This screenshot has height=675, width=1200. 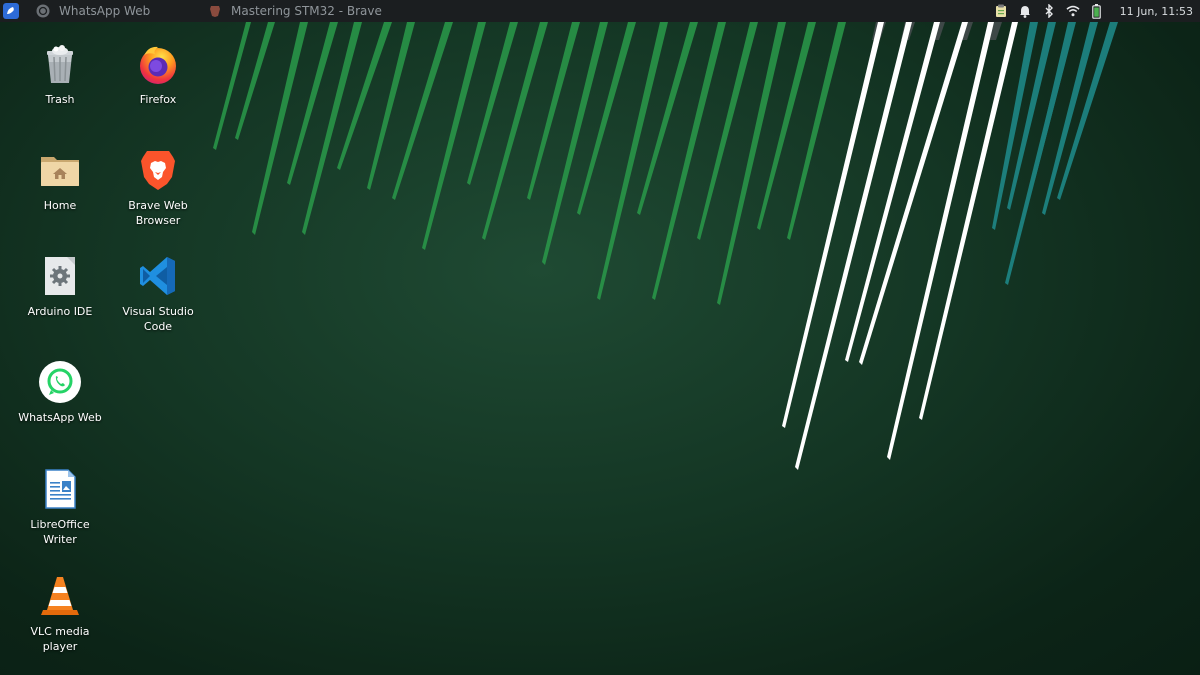 What do you see at coordinates (60, 417) in the screenshot?
I see `desktop-icon-label: WhatsApp Web` at bounding box center [60, 417].